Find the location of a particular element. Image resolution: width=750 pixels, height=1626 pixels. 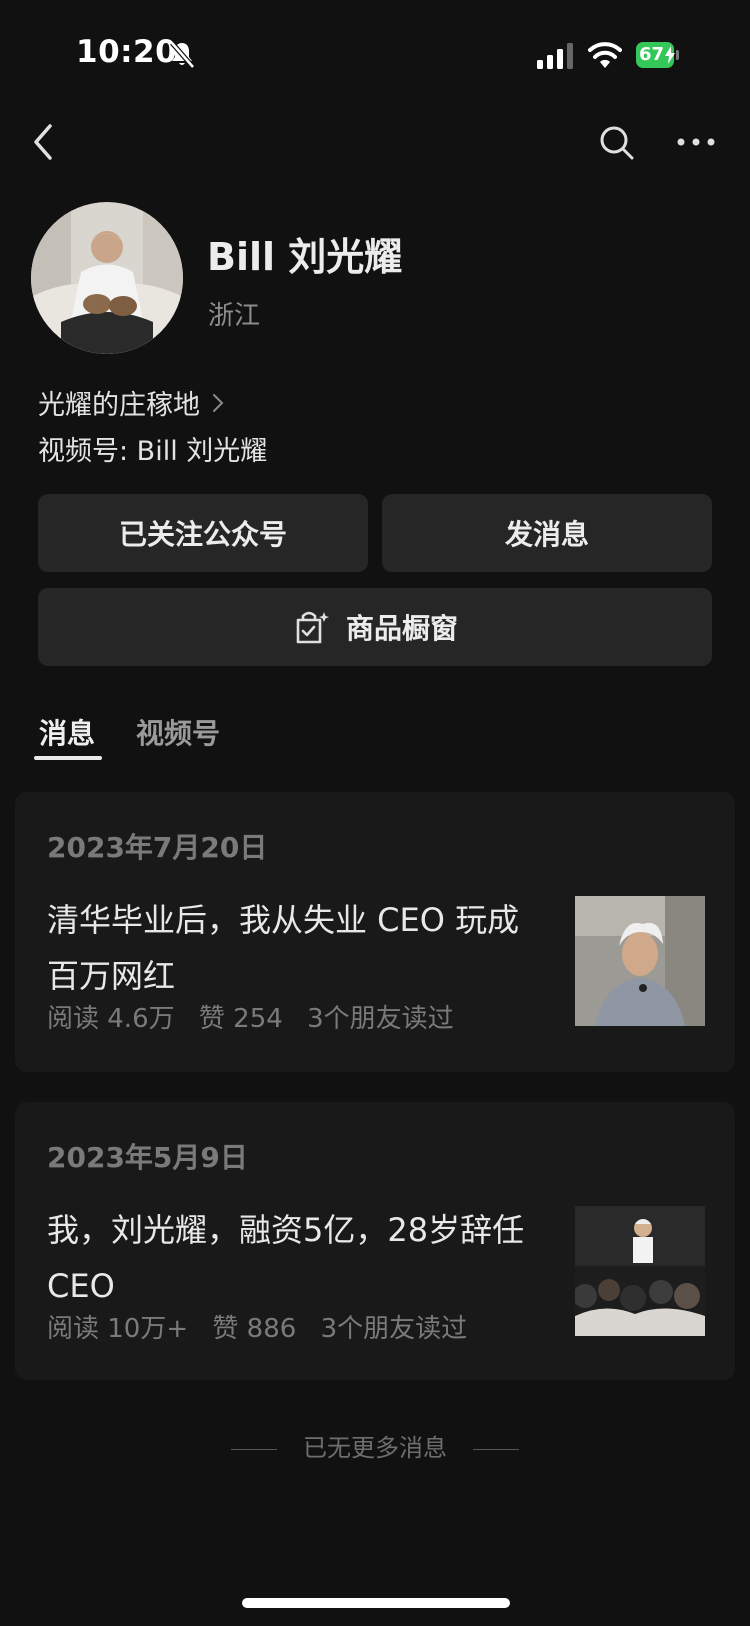

article-reads: 阅读 10万+ is located at coordinates (118, 1329).